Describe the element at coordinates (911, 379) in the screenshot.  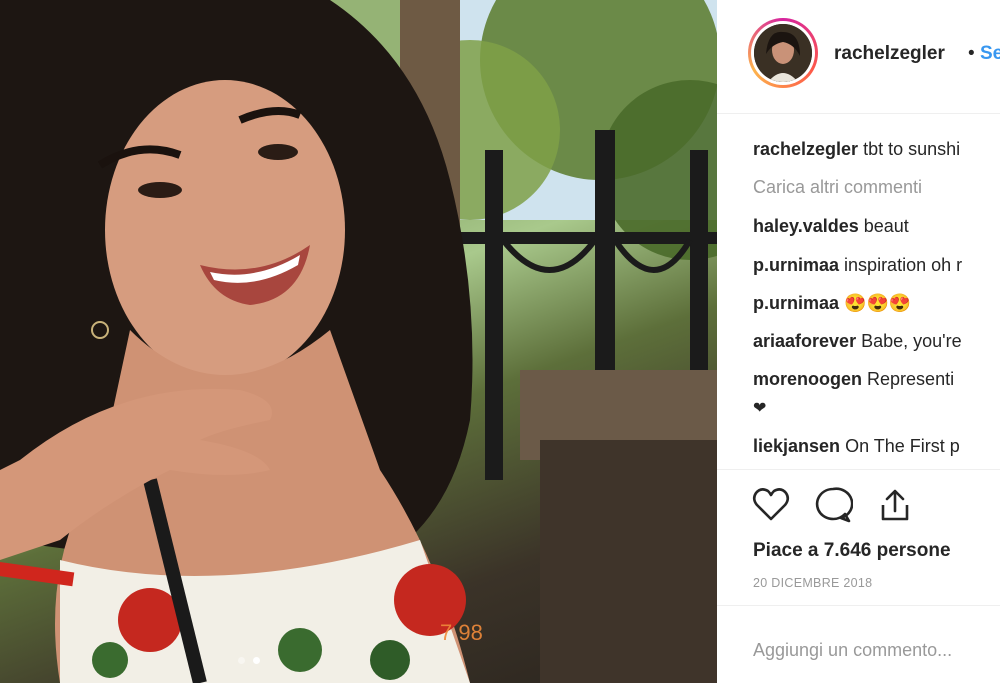
I see `comment-text: Representi` at that location.